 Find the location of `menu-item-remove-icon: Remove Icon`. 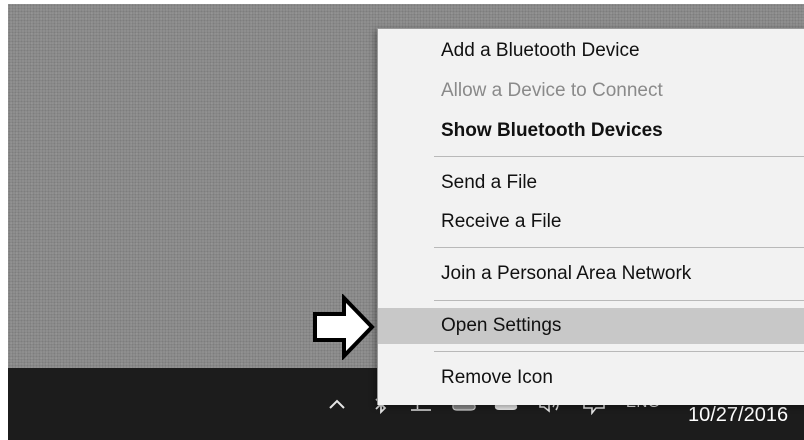

menu-item-remove-icon: Remove Icon is located at coordinates (591, 378).